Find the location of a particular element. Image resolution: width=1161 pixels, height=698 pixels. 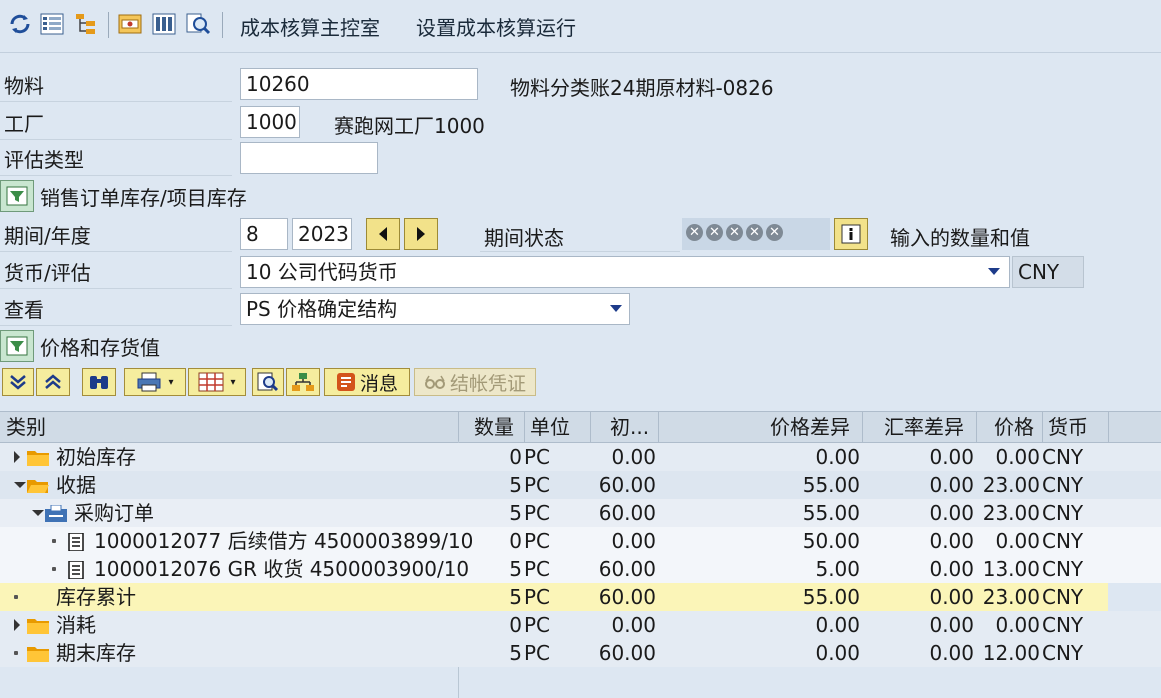

expand-all-button is located at coordinates (18, 382).